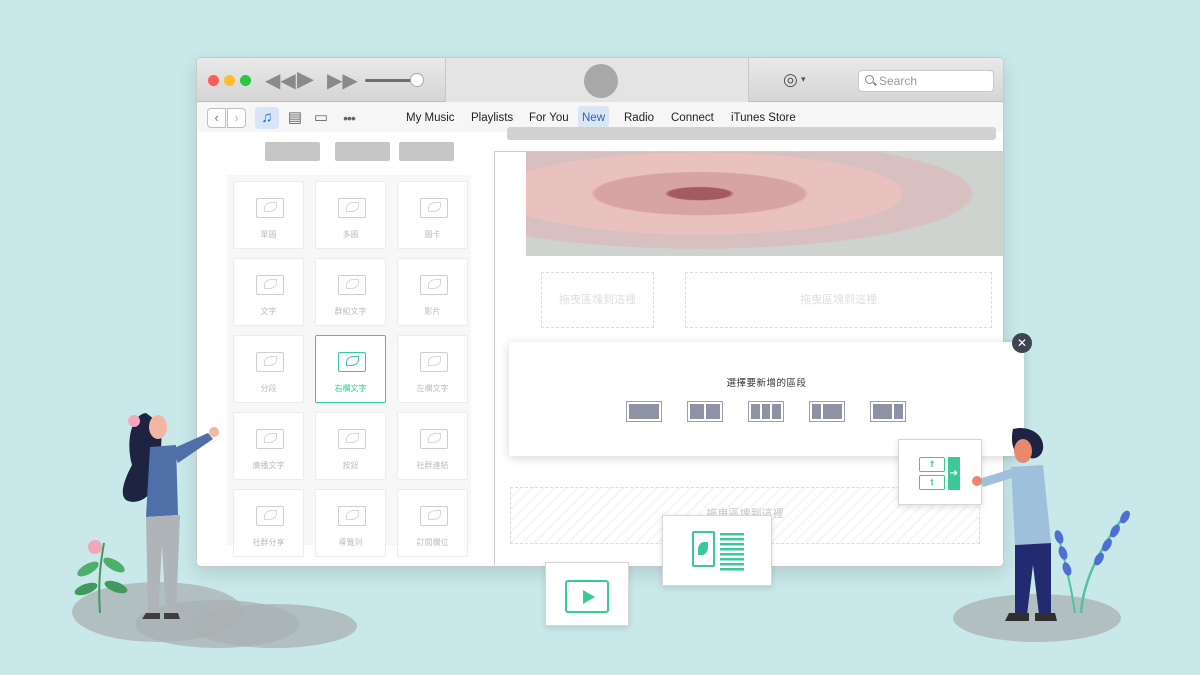  I want to click on widget-group-text: 群組文字, so click(350, 292).